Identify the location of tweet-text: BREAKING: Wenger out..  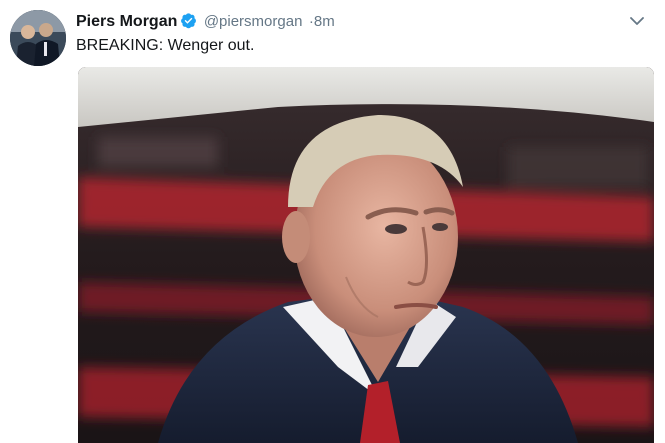
(165, 45).